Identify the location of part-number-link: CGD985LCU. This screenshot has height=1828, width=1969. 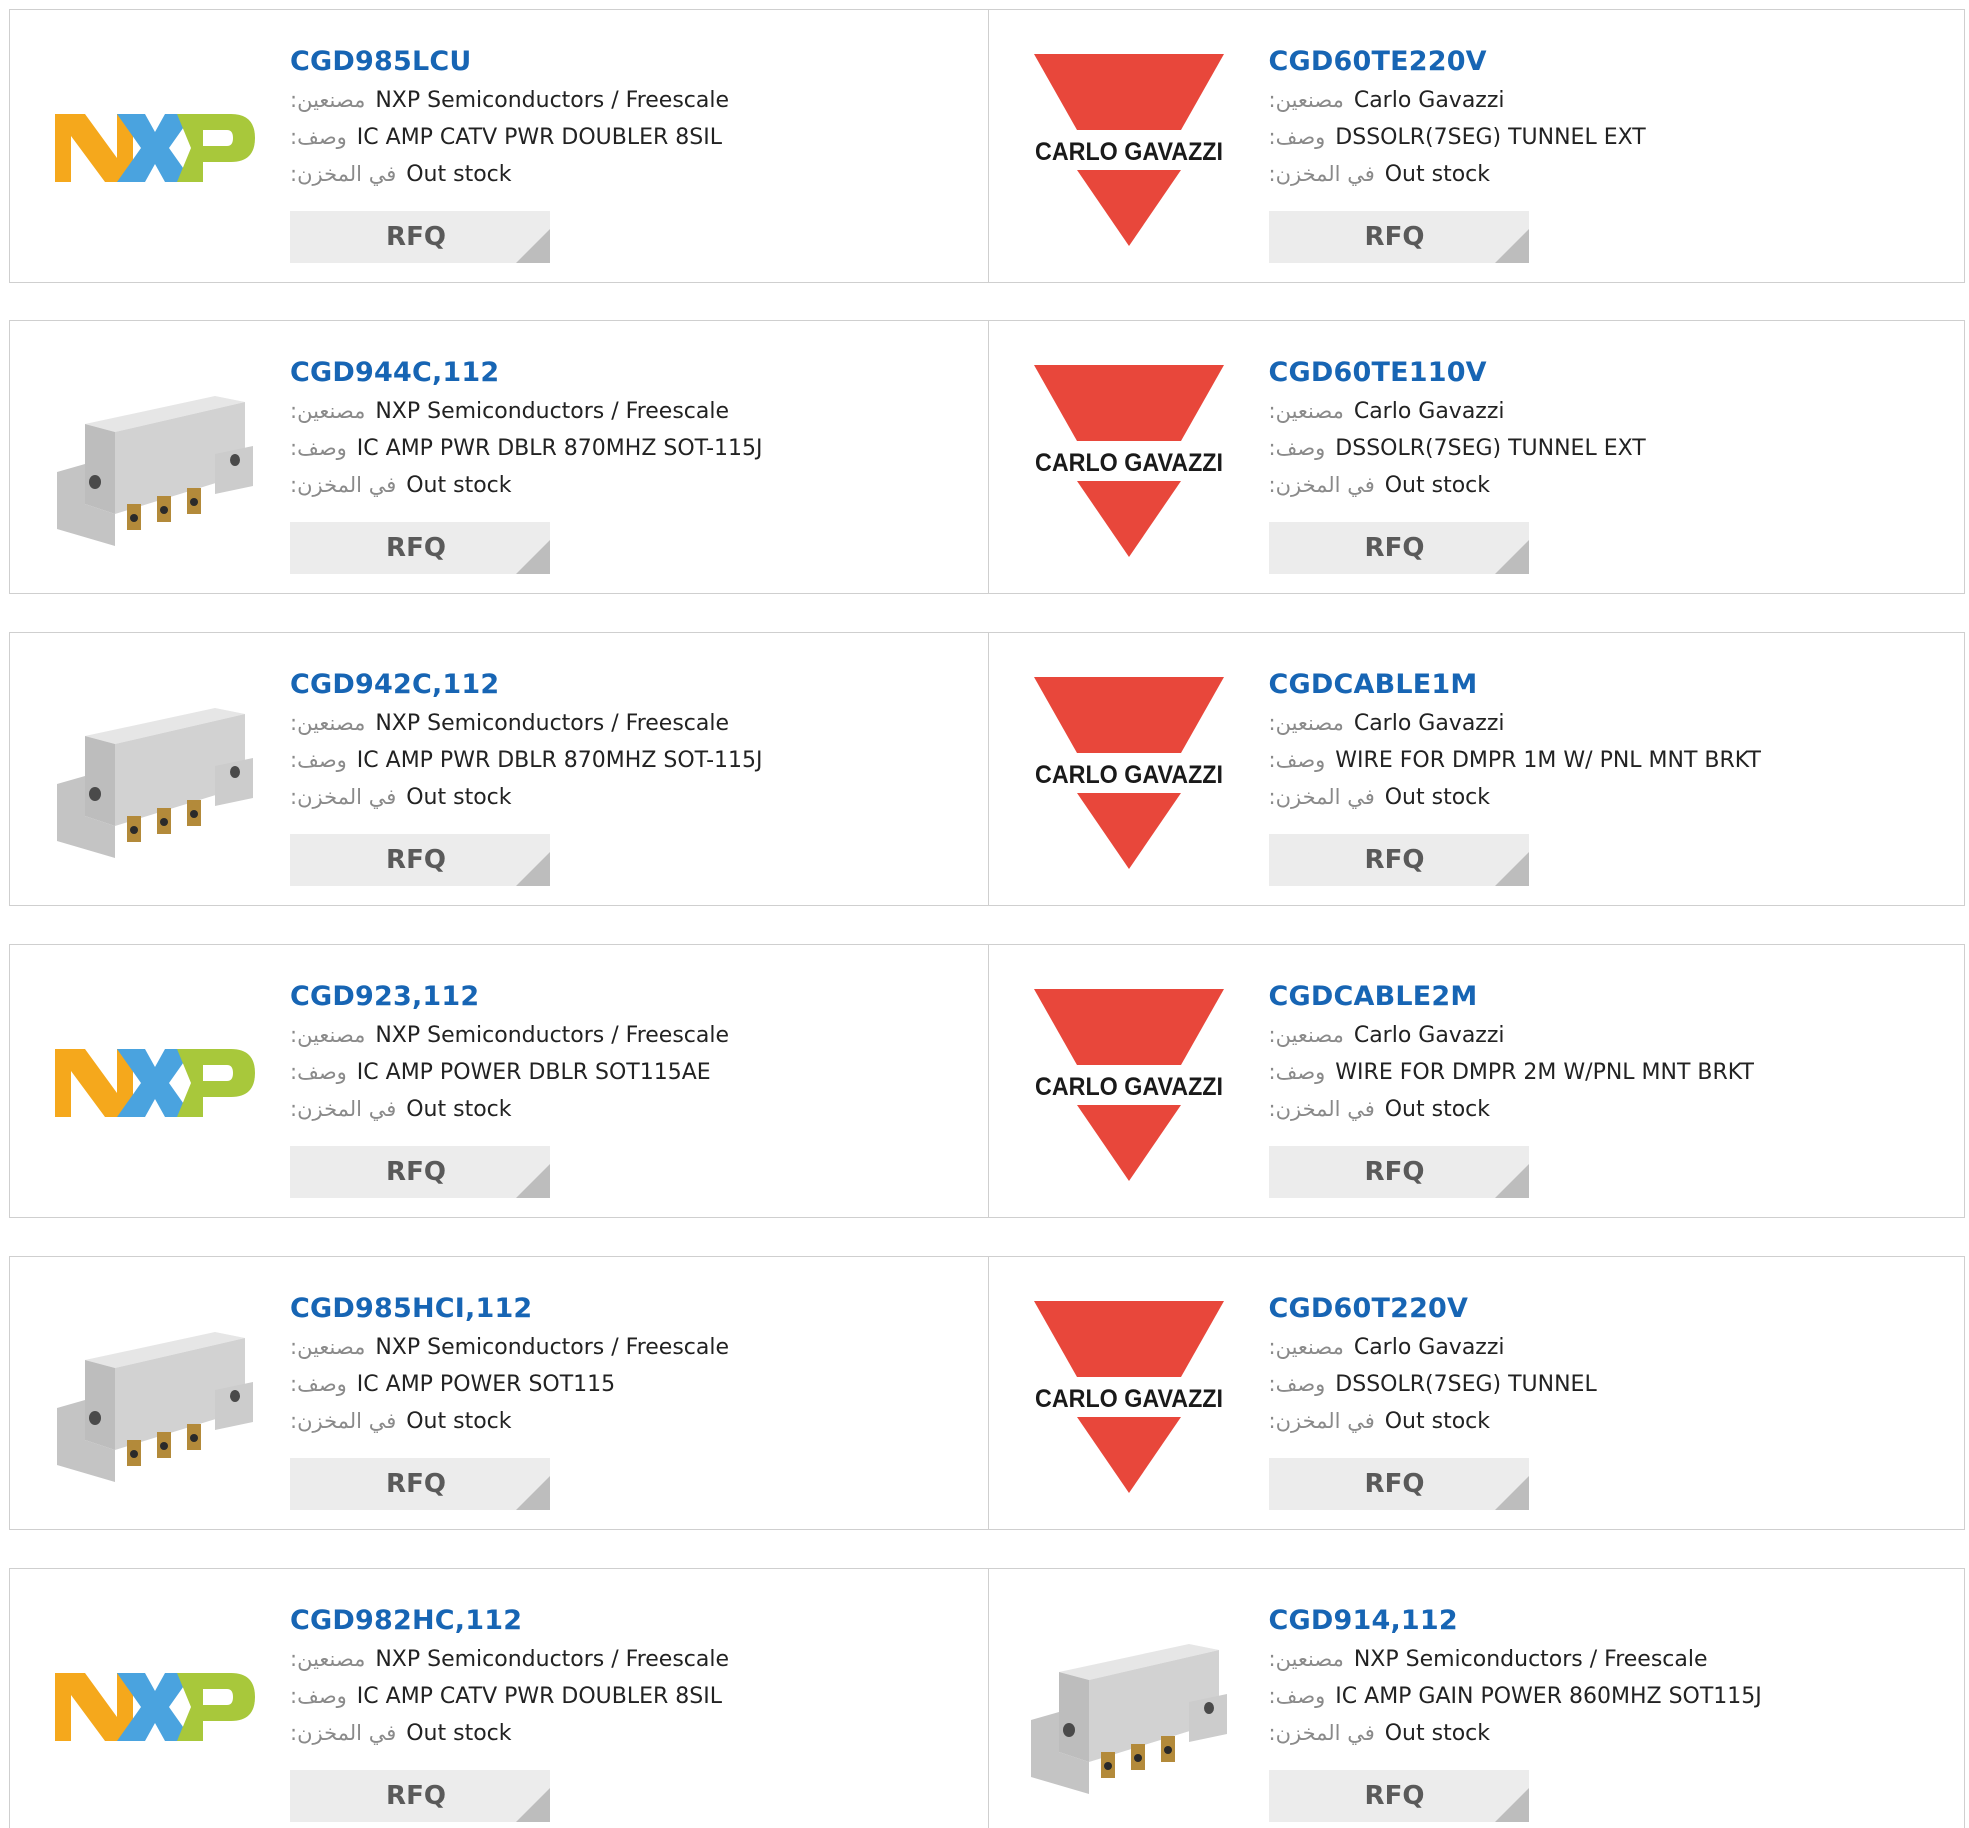
(620, 62).